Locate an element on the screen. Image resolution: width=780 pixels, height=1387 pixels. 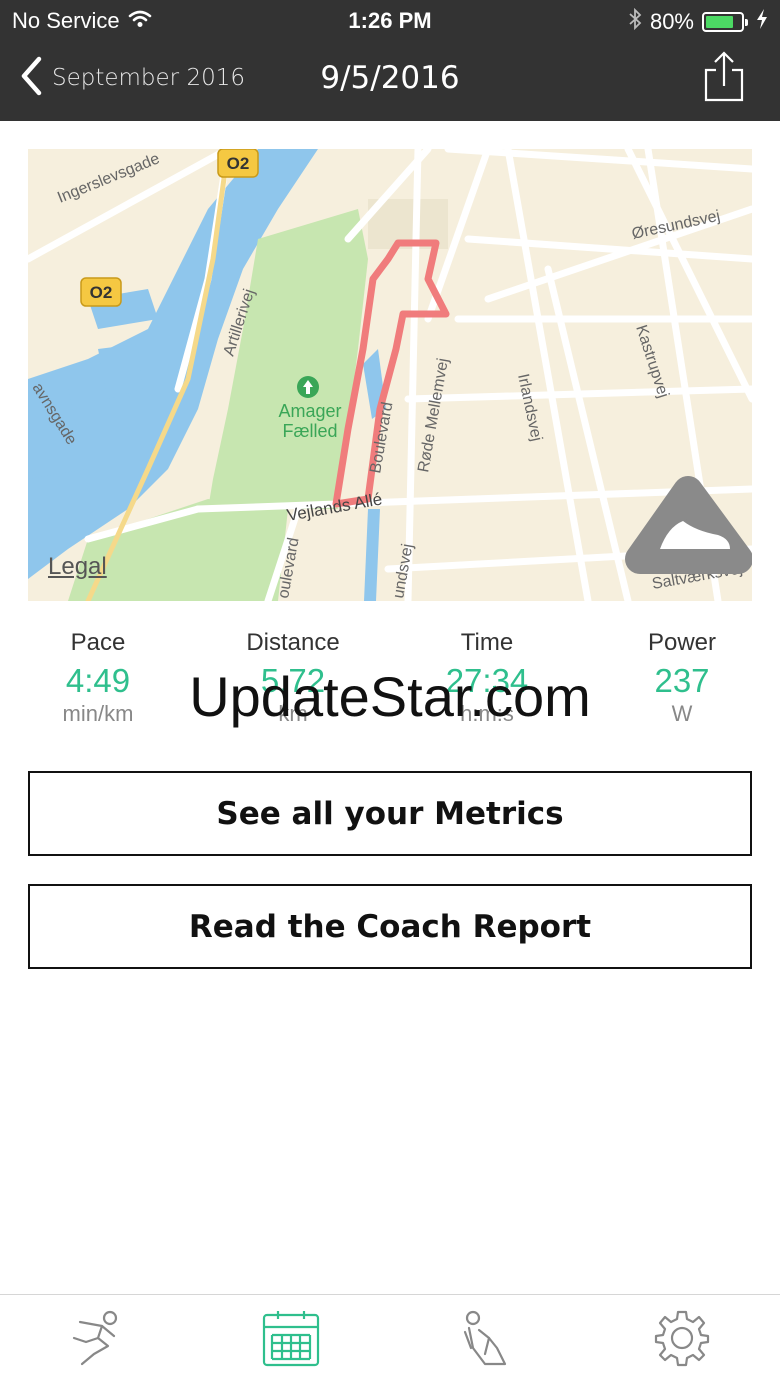
metric-label: Power is located at coordinates (682, 642).